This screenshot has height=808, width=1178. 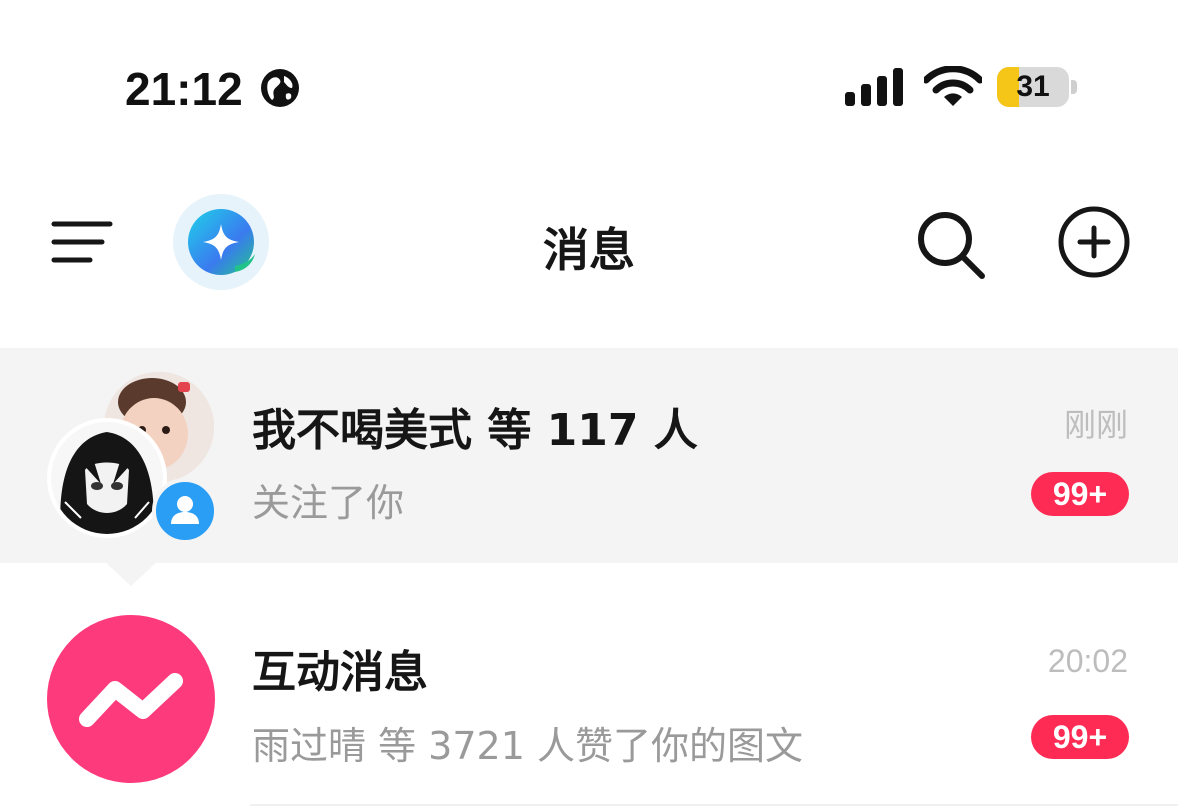 I want to click on conversation-subtitle: 雨过晴 等 3721 人赞了你的图文, so click(x=527, y=746).